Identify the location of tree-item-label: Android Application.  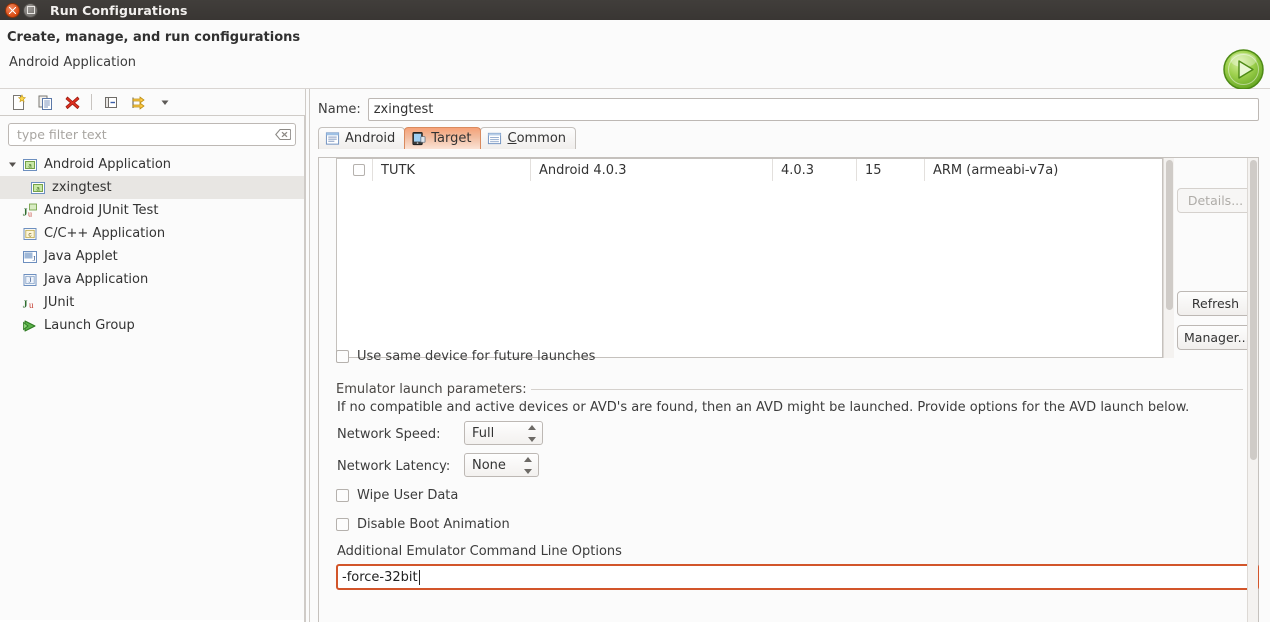
(108, 164).